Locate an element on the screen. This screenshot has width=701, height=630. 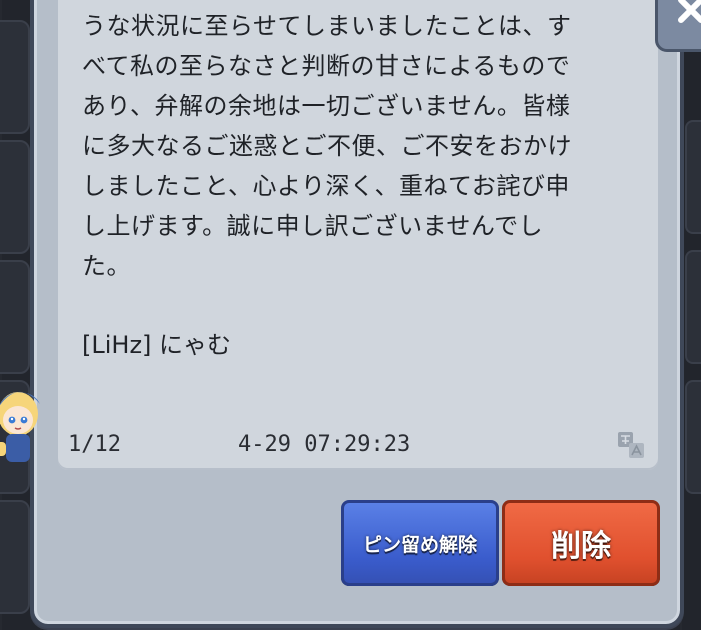
message-timestamp: 4-29 07:29:23 is located at coordinates (324, 444).